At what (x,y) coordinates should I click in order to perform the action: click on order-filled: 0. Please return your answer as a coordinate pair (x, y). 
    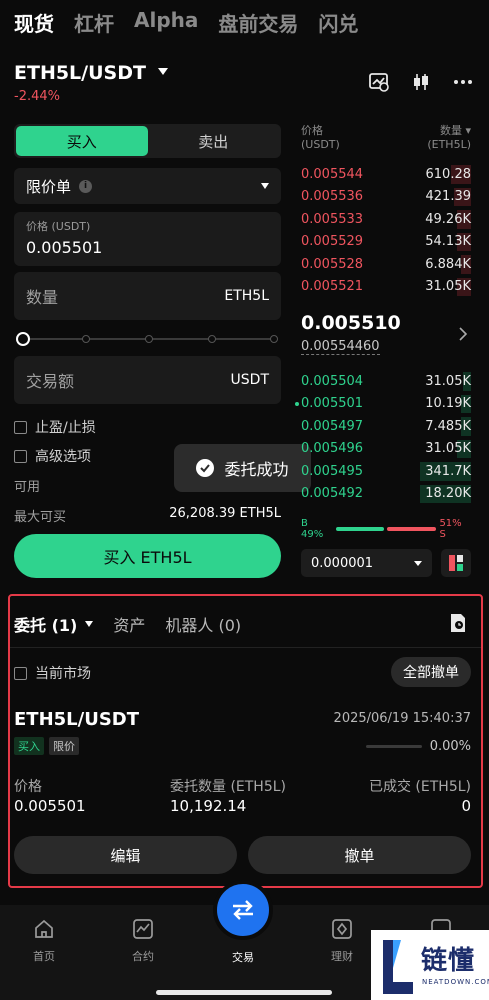
    Looking at the image, I should click on (466, 806).